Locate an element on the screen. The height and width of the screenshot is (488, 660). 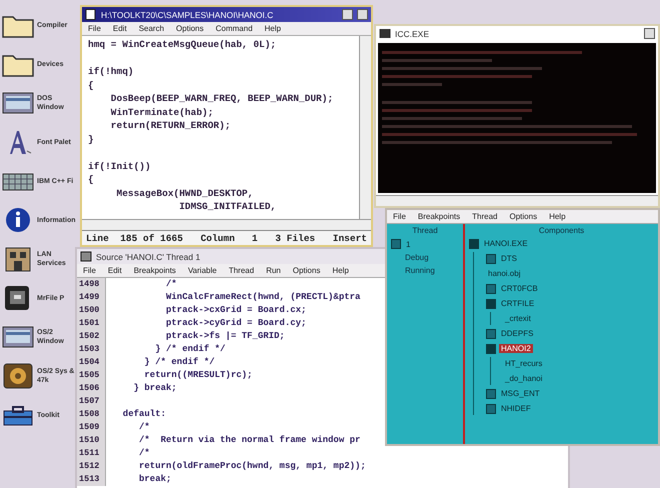
line-number: 1507 is located at coordinates (91, 401).